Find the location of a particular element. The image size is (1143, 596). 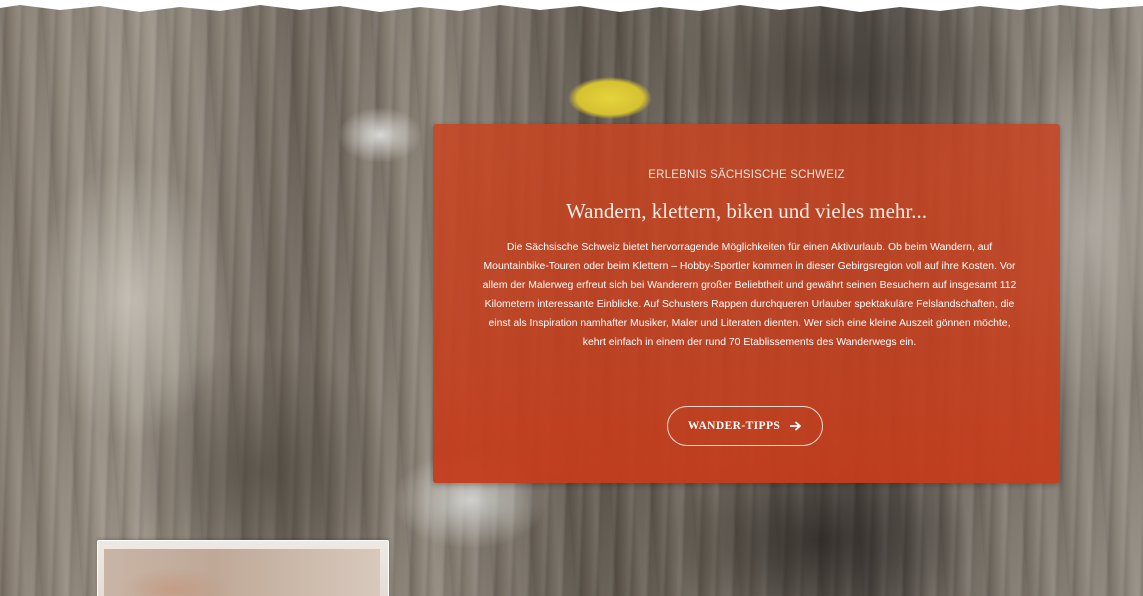

torn-paper-edge is located at coordinates (571, 6).